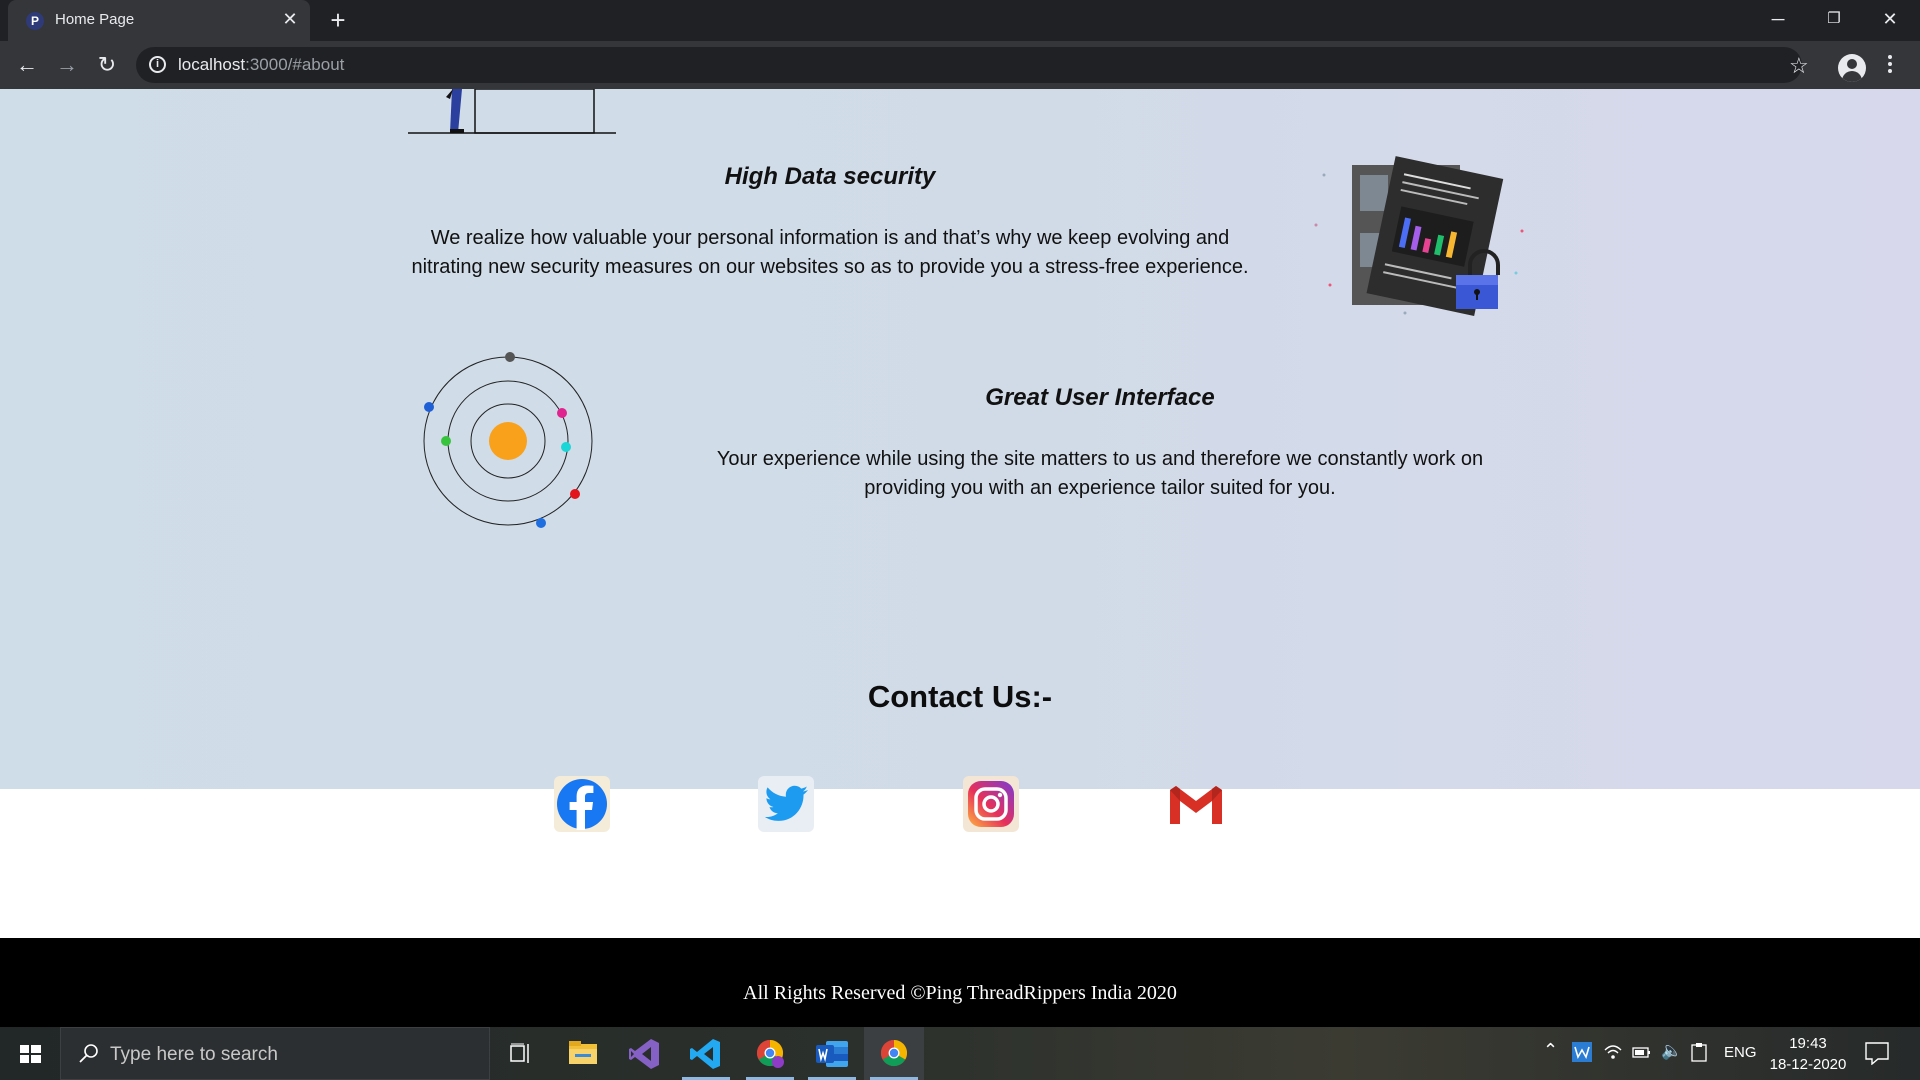 Image resolution: width=1920 pixels, height=1080 pixels. What do you see at coordinates (1550, 1050) in the screenshot?
I see `show-hidden-icons-icon: ⌃` at bounding box center [1550, 1050].